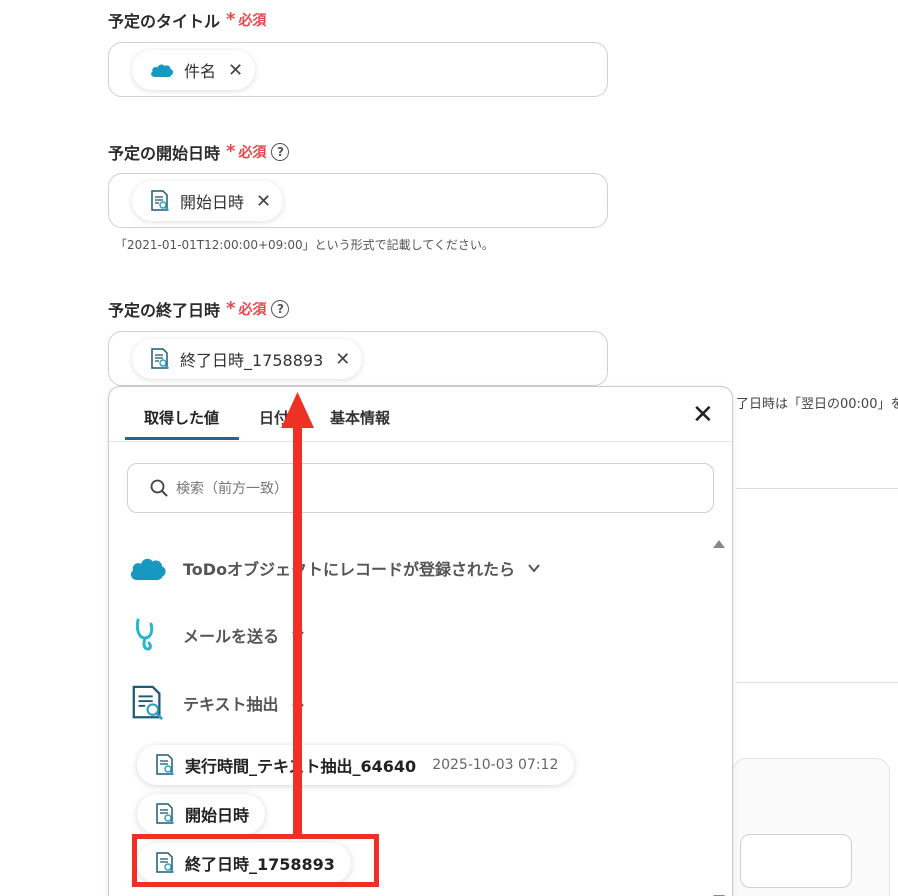 This screenshot has width=898, height=896. I want to click on tab-divider, so click(420, 441).